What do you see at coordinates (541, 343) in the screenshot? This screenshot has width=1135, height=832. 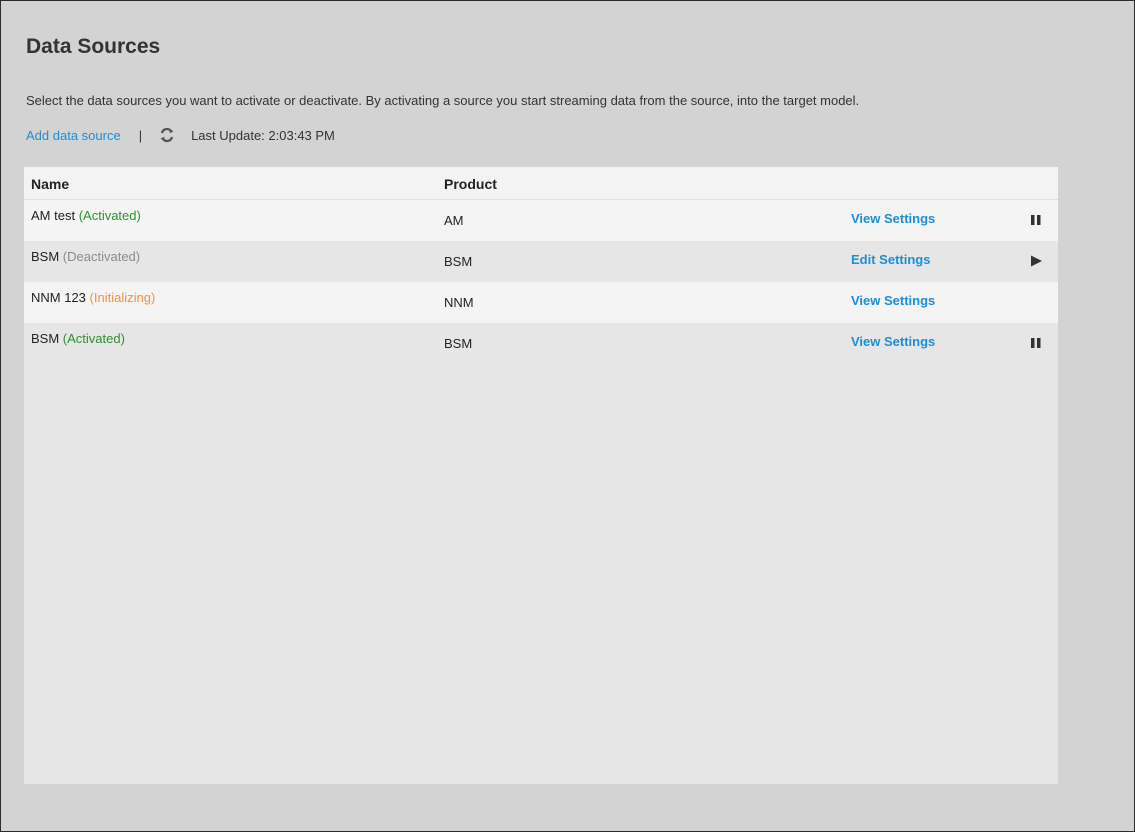 I see `table-row: BSM (Activated) BSM View Settings` at bounding box center [541, 343].